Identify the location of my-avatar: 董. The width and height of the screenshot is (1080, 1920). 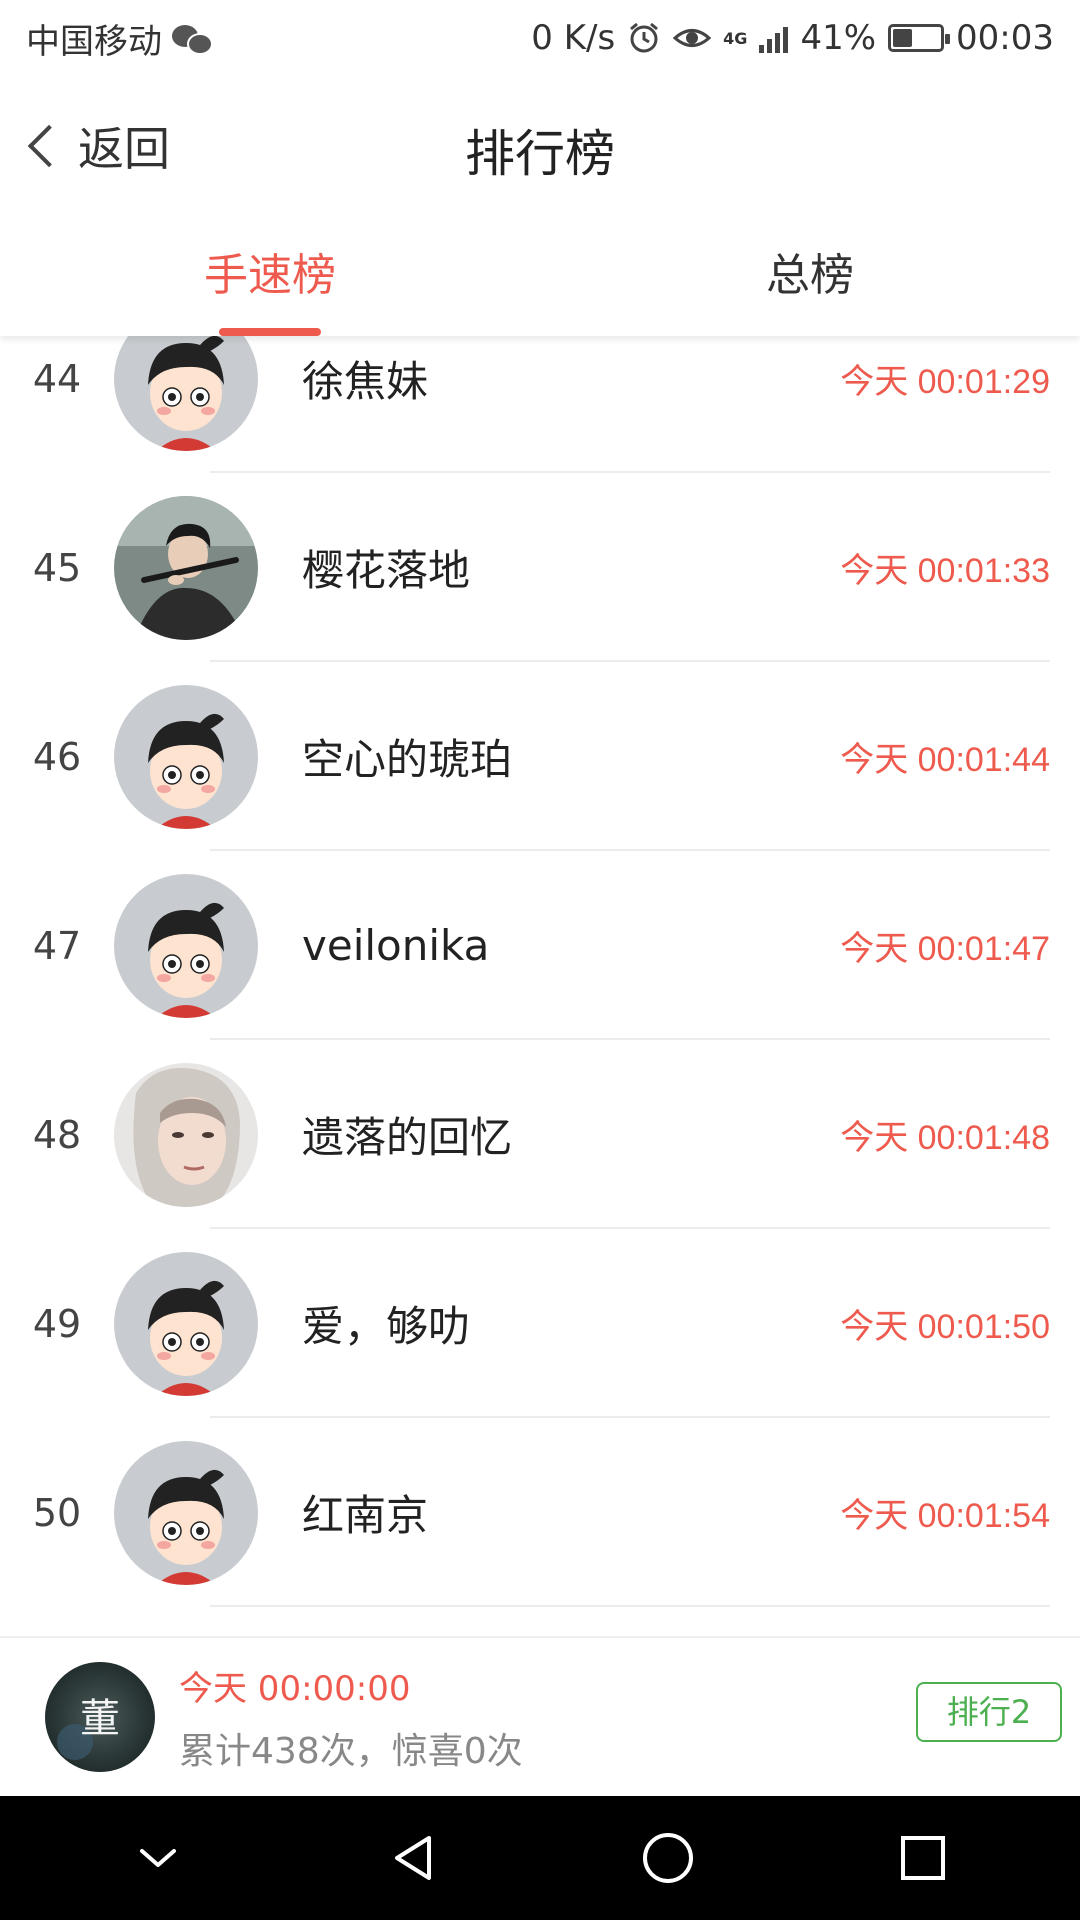
(100, 1717).